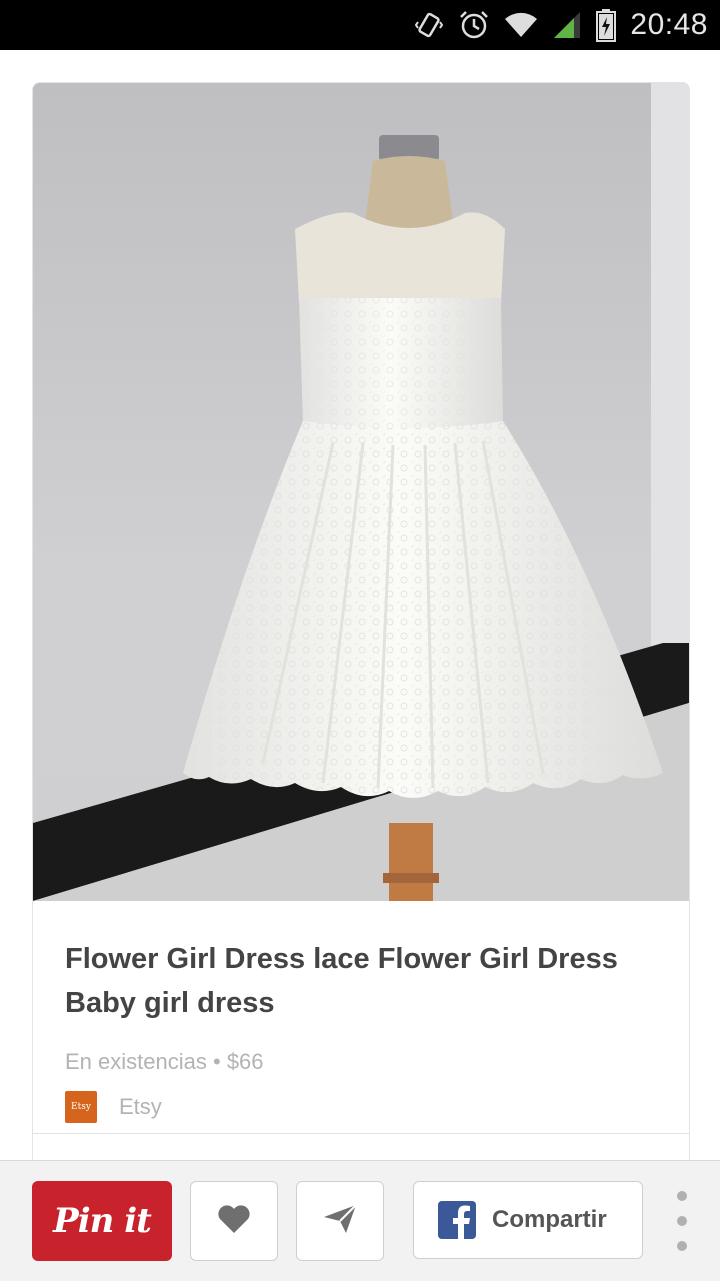 The height and width of the screenshot is (1281, 720). I want to click on like-button, so click(234, 1221).